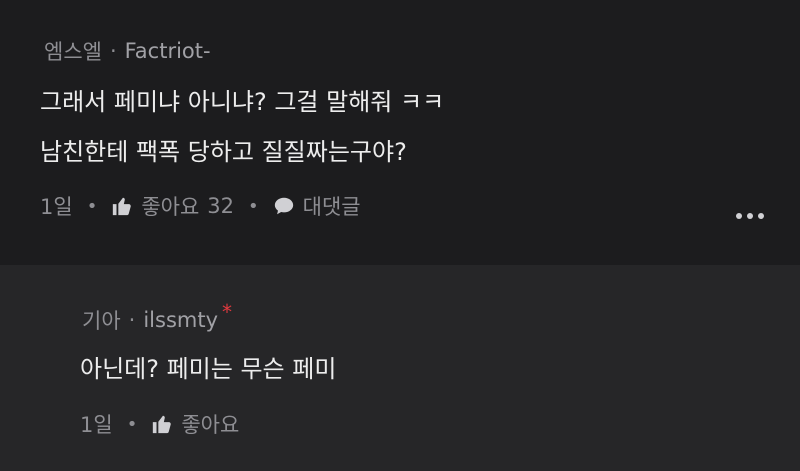 The height and width of the screenshot is (471, 800). What do you see at coordinates (331, 207) in the screenshot?
I see `reply-label: 대댓글` at bounding box center [331, 207].